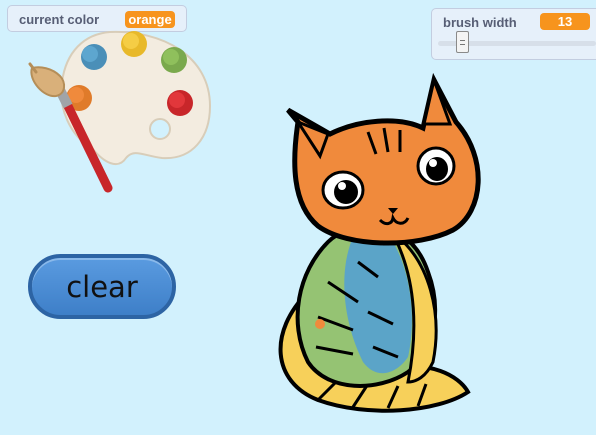 The image size is (596, 435). I want to click on brush-width-value: 13, so click(565, 21).